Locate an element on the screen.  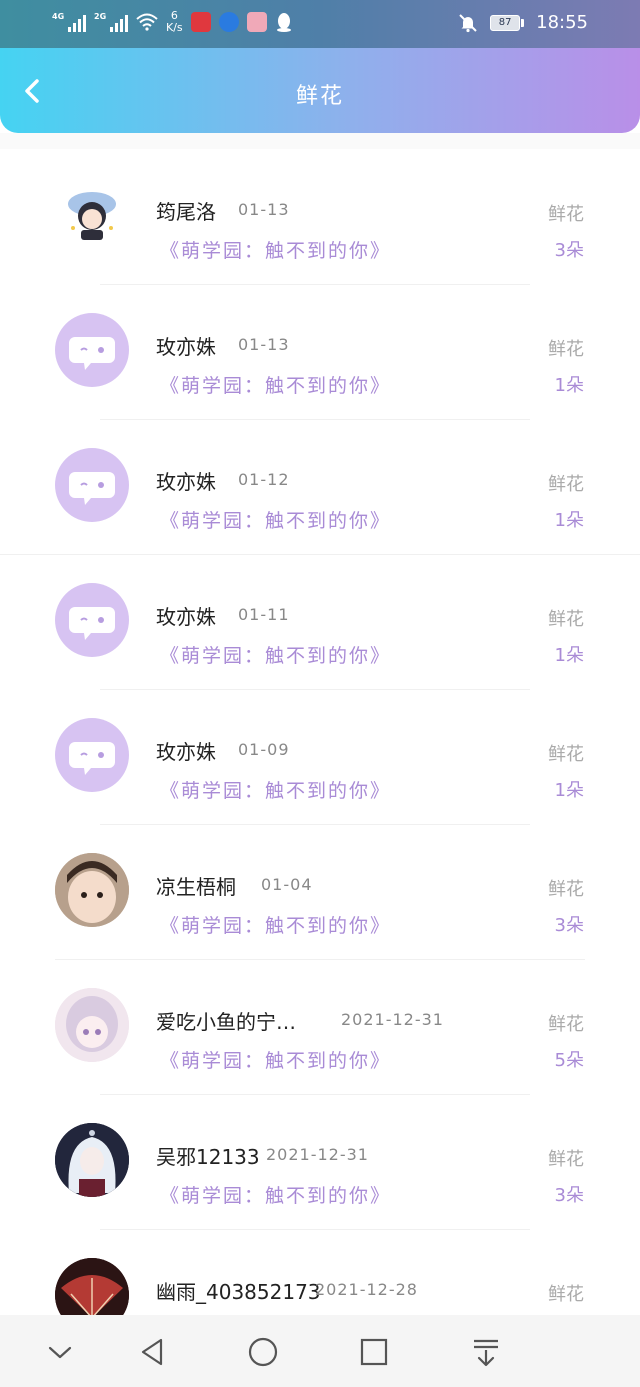
qq-penguin-icon is located at coordinates (283, 22).